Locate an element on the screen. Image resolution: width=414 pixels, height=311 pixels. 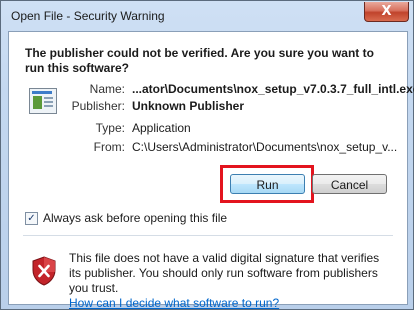
type-label: Type: is located at coordinates (110, 128).